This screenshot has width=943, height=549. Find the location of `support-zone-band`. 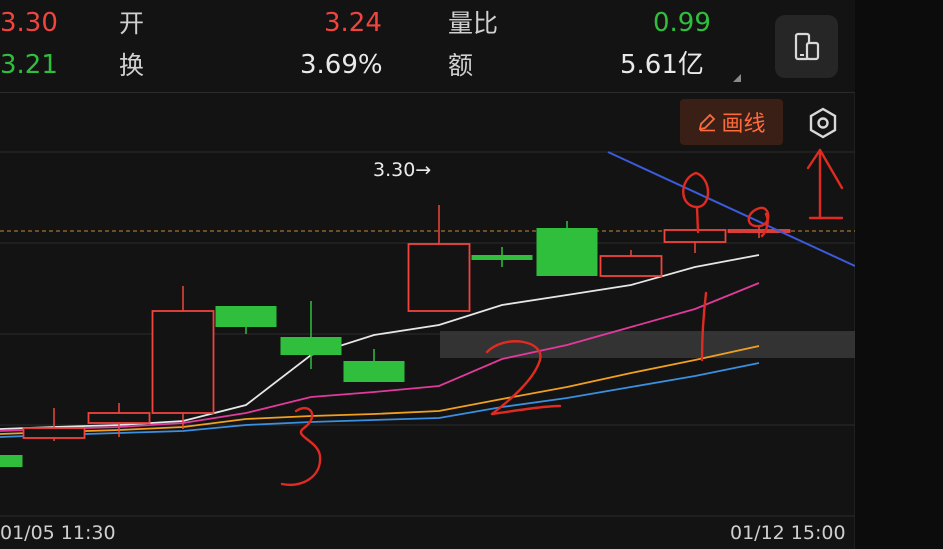

support-zone-band is located at coordinates (647, 344).